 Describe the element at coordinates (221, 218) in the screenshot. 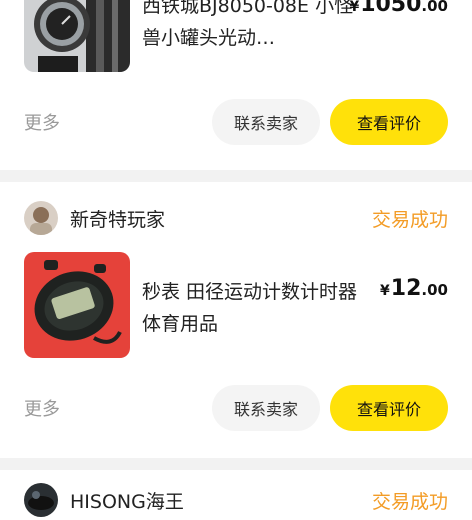

I see `seller-name: 新奇特玩家` at that location.